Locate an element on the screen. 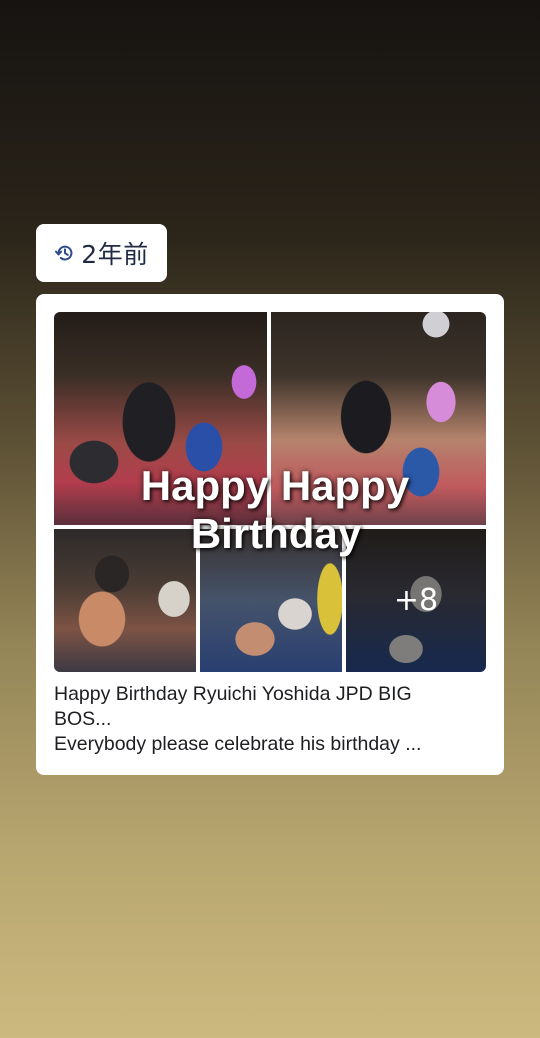 The image size is (540, 1038). time-ago-label: 2年前 is located at coordinates (115, 254).